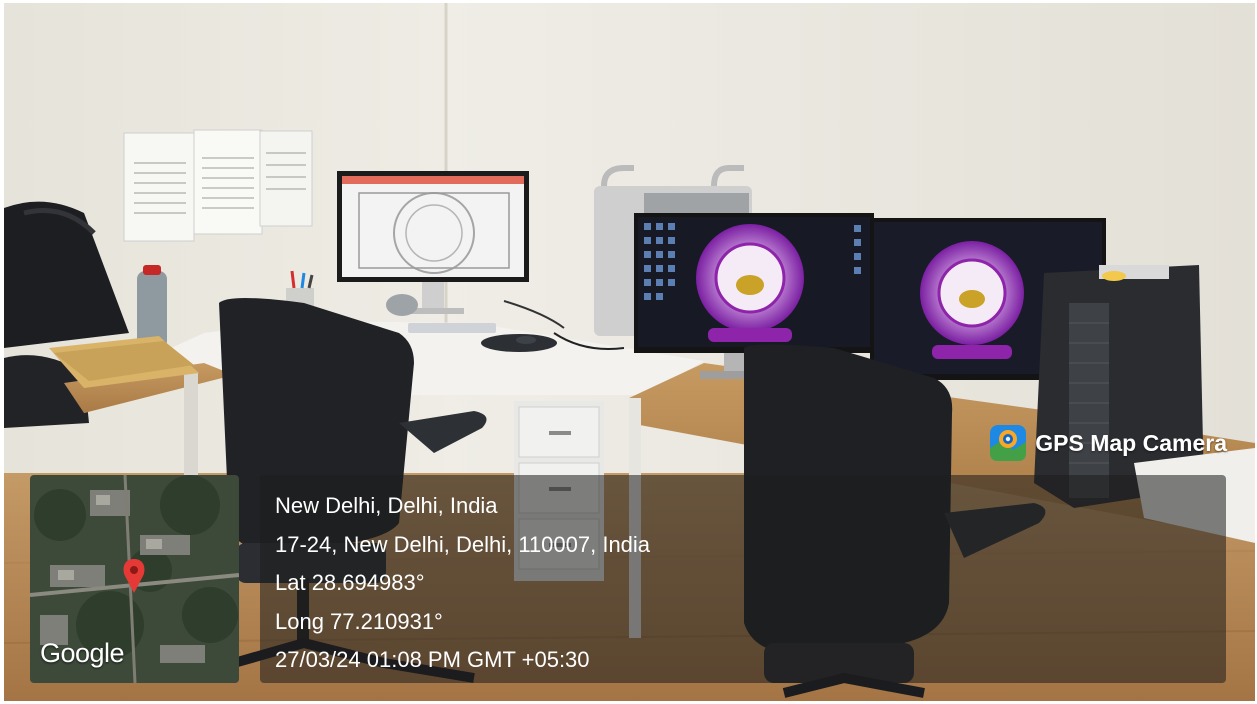 This screenshot has height=704, width=1257. What do you see at coordinates (1131, 442) in the screenshot?
I see `watermark-app-name: GPS Map Camera` at bounding box center [1131, 442].